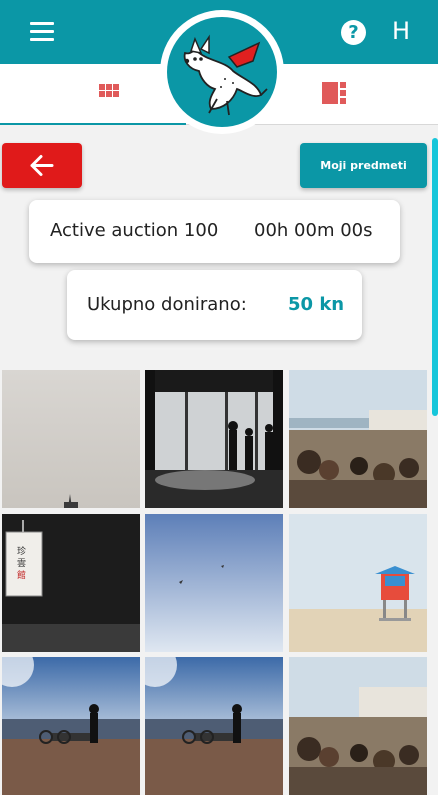  Describe the element at coordinates (71, 583) in the screenshot. I see `gallery-photo: 珍 雲 館` at that location.